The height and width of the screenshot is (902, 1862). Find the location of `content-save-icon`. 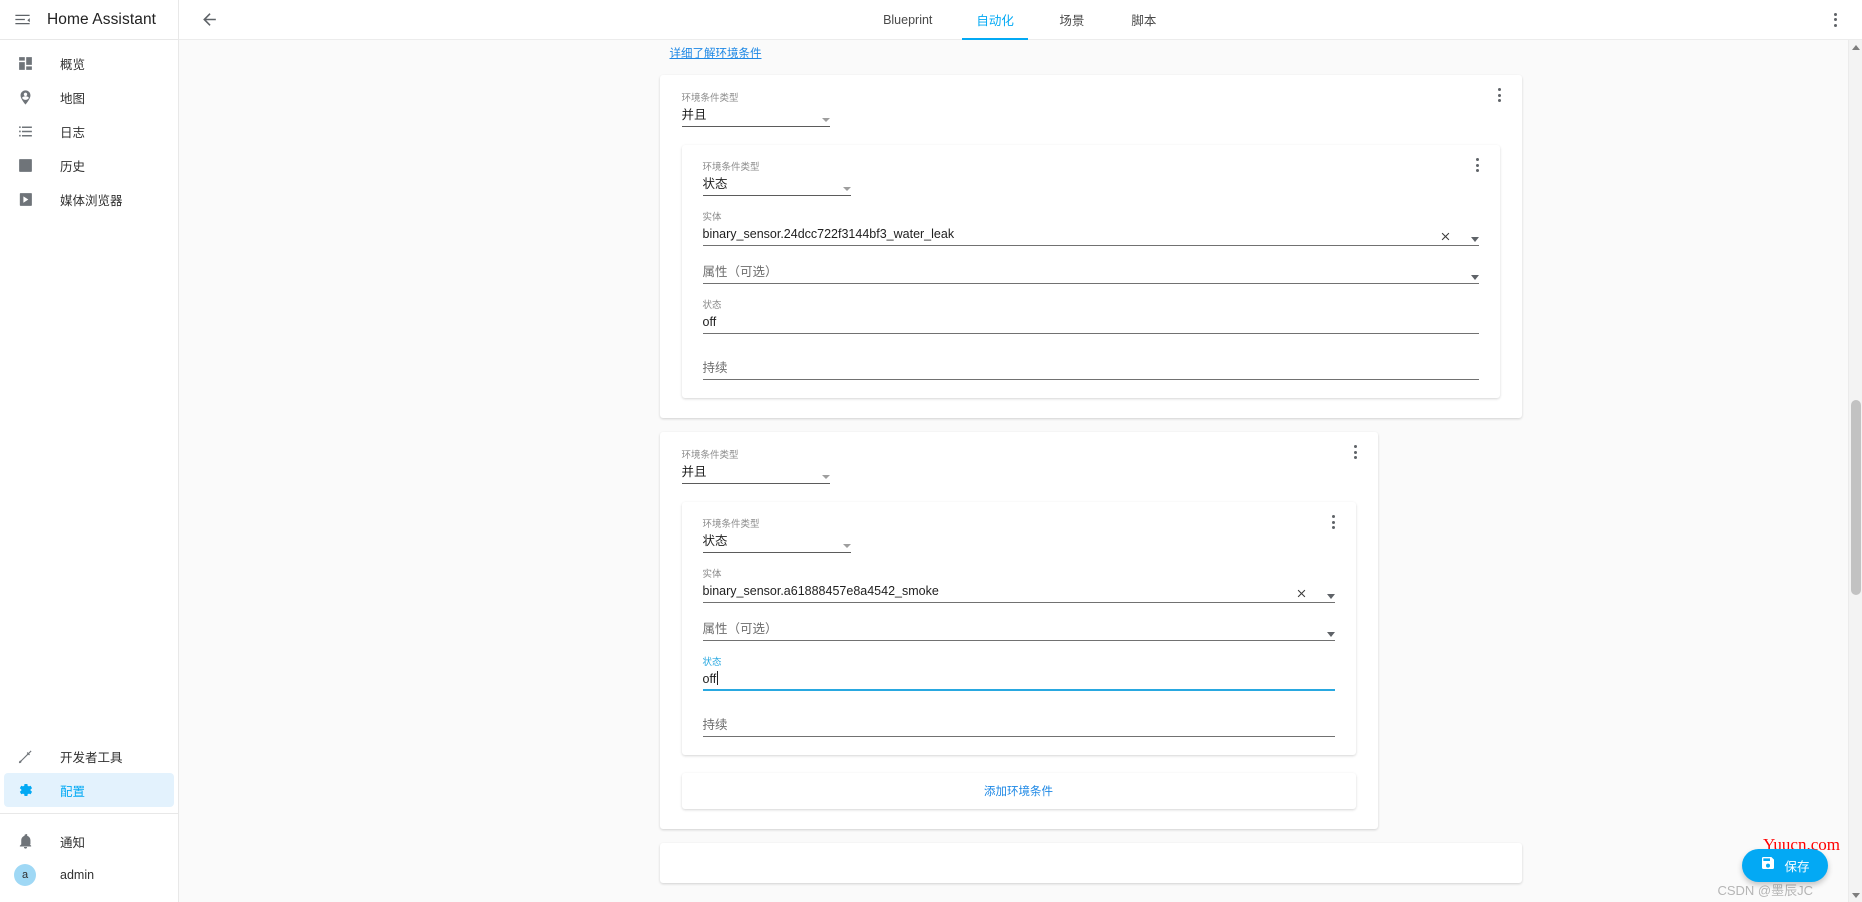

content-save-icon is located at coordinates (1768, 865).